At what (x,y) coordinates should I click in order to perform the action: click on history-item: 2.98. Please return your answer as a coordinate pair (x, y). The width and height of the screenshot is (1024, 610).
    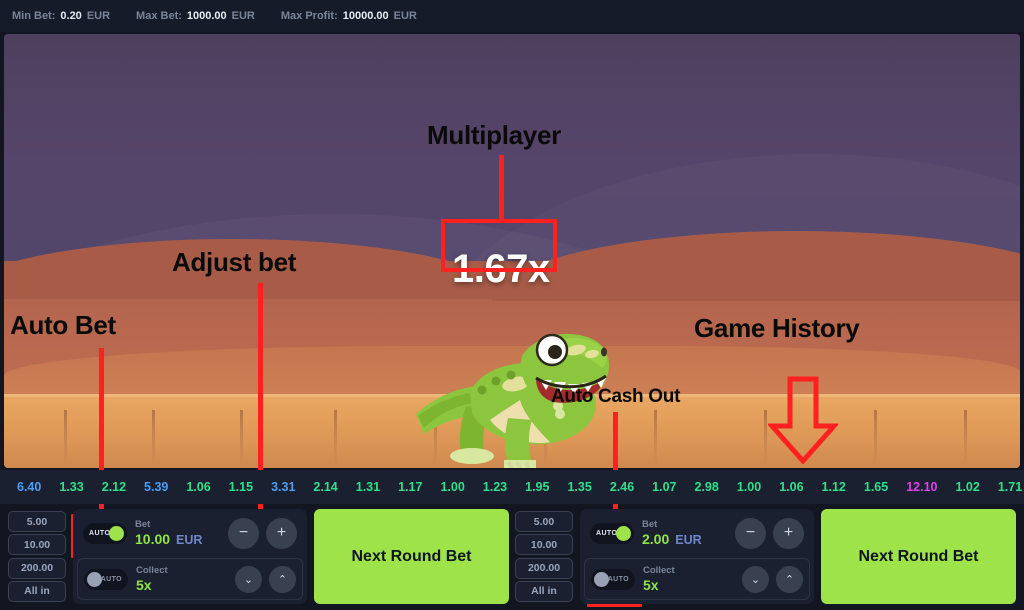
    Looking at the image, I should click on (707, 487).